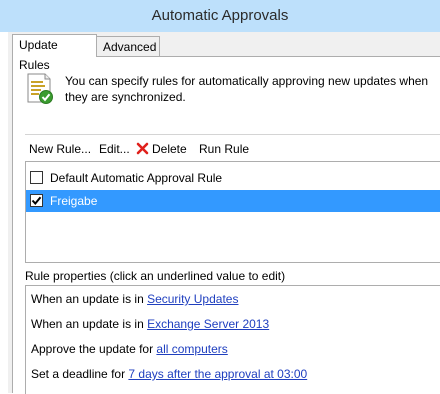 The width and height of the screenshot is (440, 394). What do you see at coordinates (191, 349) in the screenshot?
I see `computer-group-link: all computers` at bounding box center [191, 349].